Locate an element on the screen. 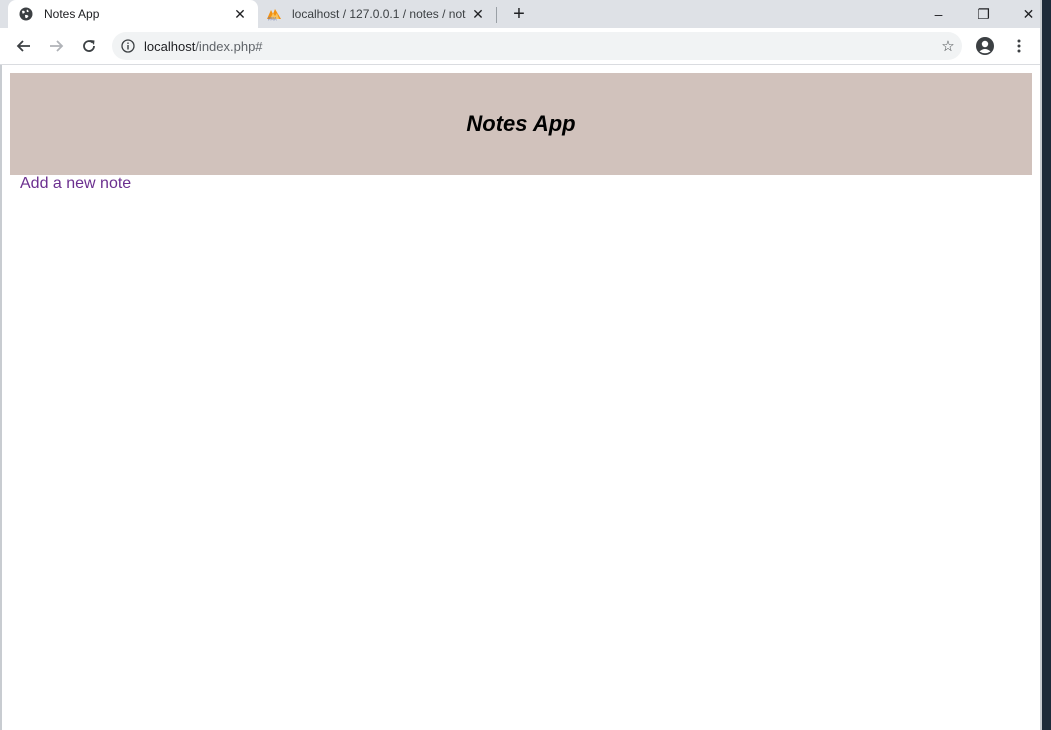  reload-icon is located at coordinates (89, 46).